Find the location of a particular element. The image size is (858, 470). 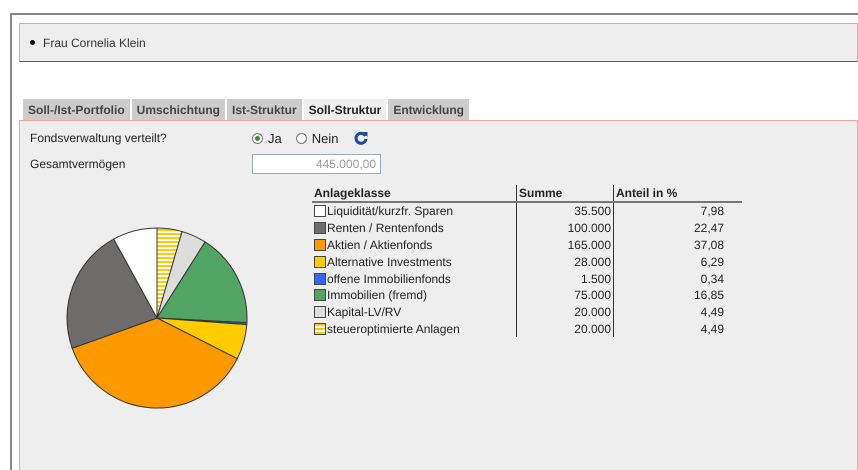

table-cell: 6,29 is located at coordinates (678, 261).